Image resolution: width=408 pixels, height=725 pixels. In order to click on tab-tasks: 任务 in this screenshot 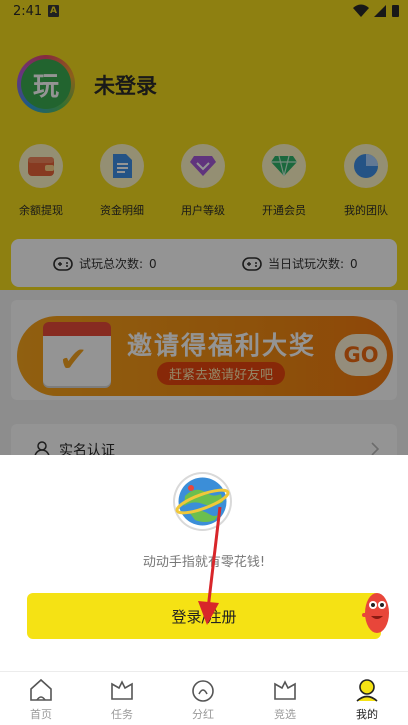, I will do `click(122, 700)`.